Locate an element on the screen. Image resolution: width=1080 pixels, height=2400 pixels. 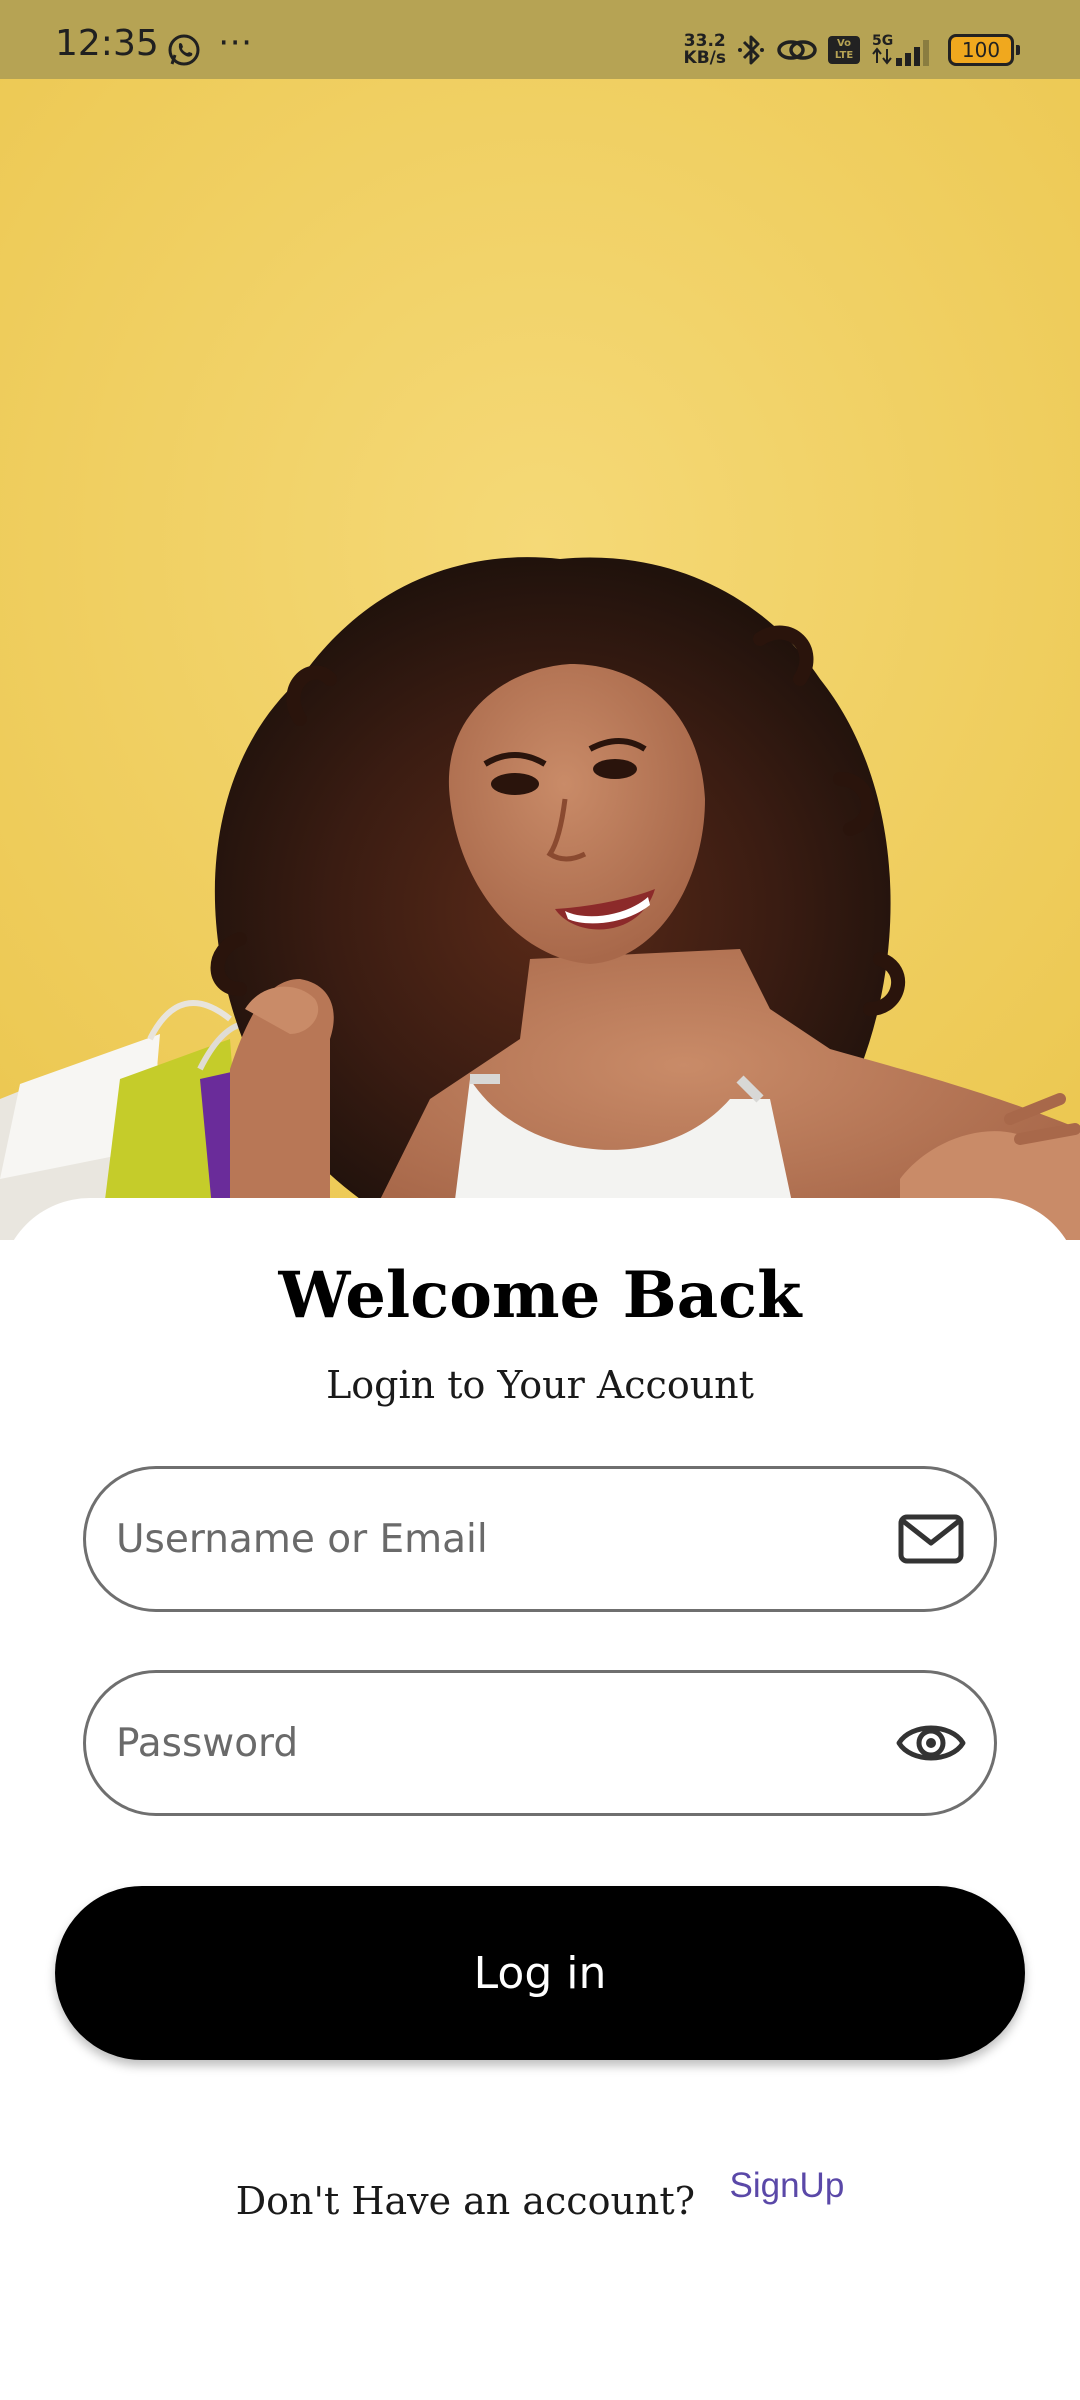
network-speed: 33.2 KB/s is located at coordinates (705, 50).